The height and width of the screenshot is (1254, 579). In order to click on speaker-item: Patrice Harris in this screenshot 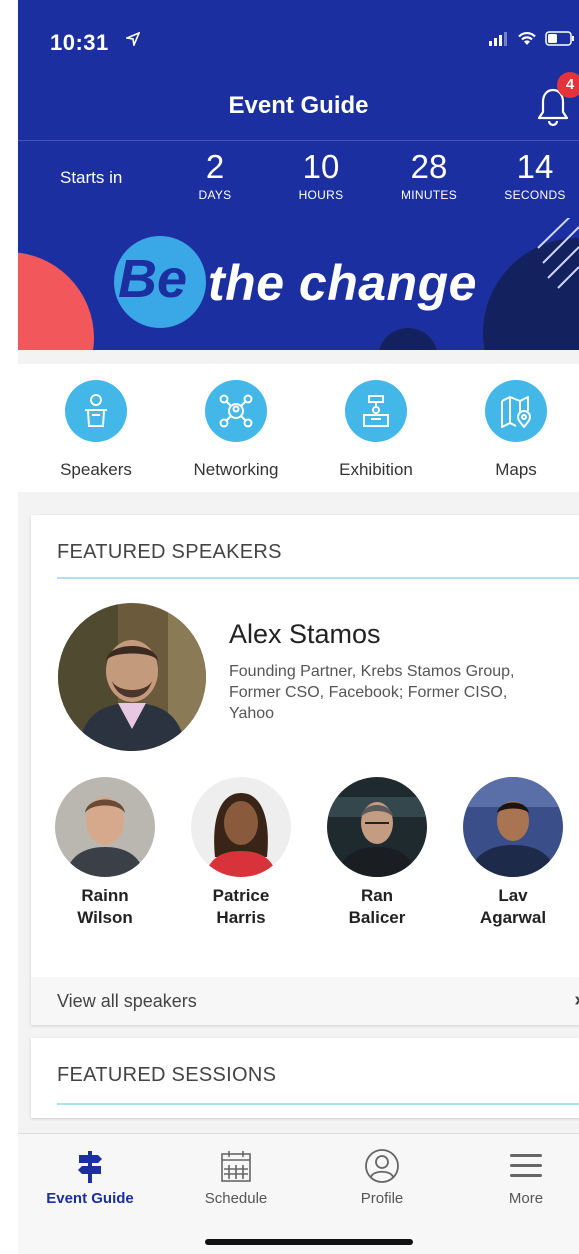, I will do `click(241, 853)`.